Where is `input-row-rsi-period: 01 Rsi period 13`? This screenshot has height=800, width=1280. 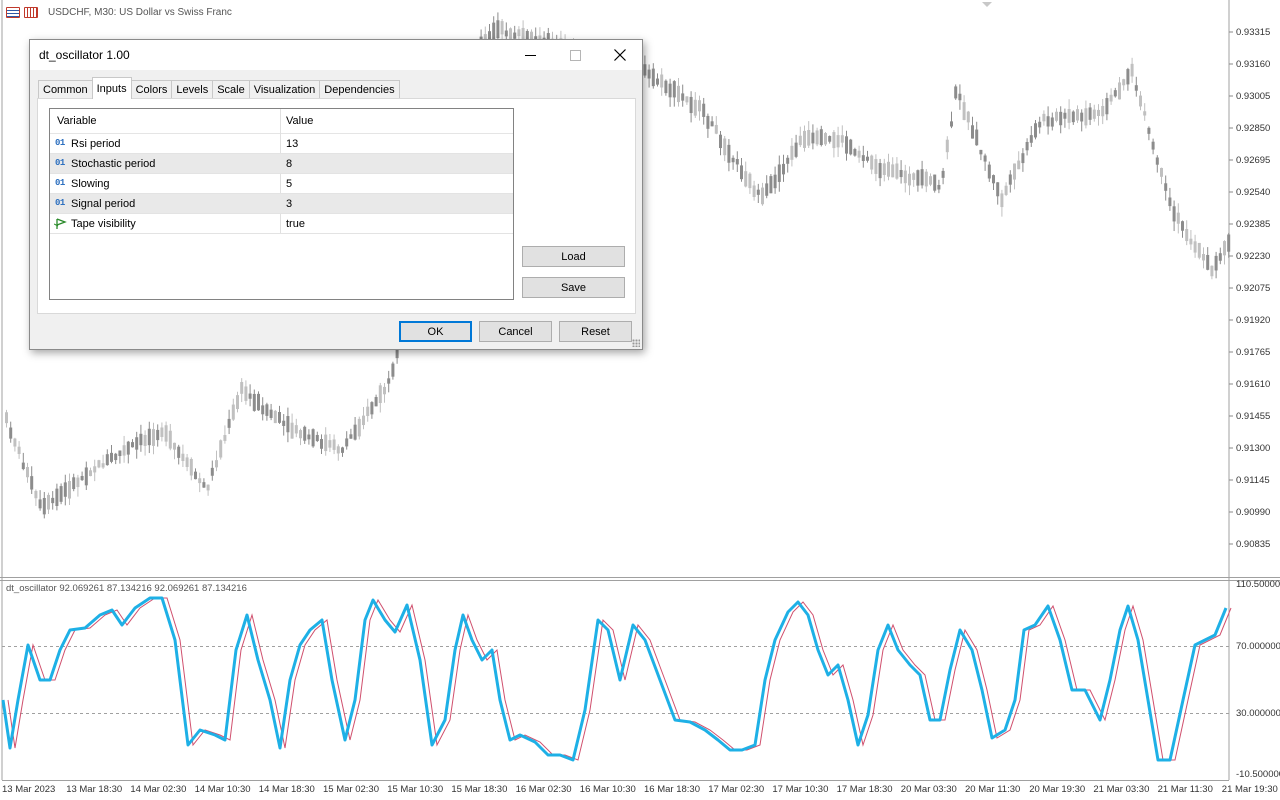
input-row-rsi-period: 01 Rsi period 13 is located at coordinates (281, 144).